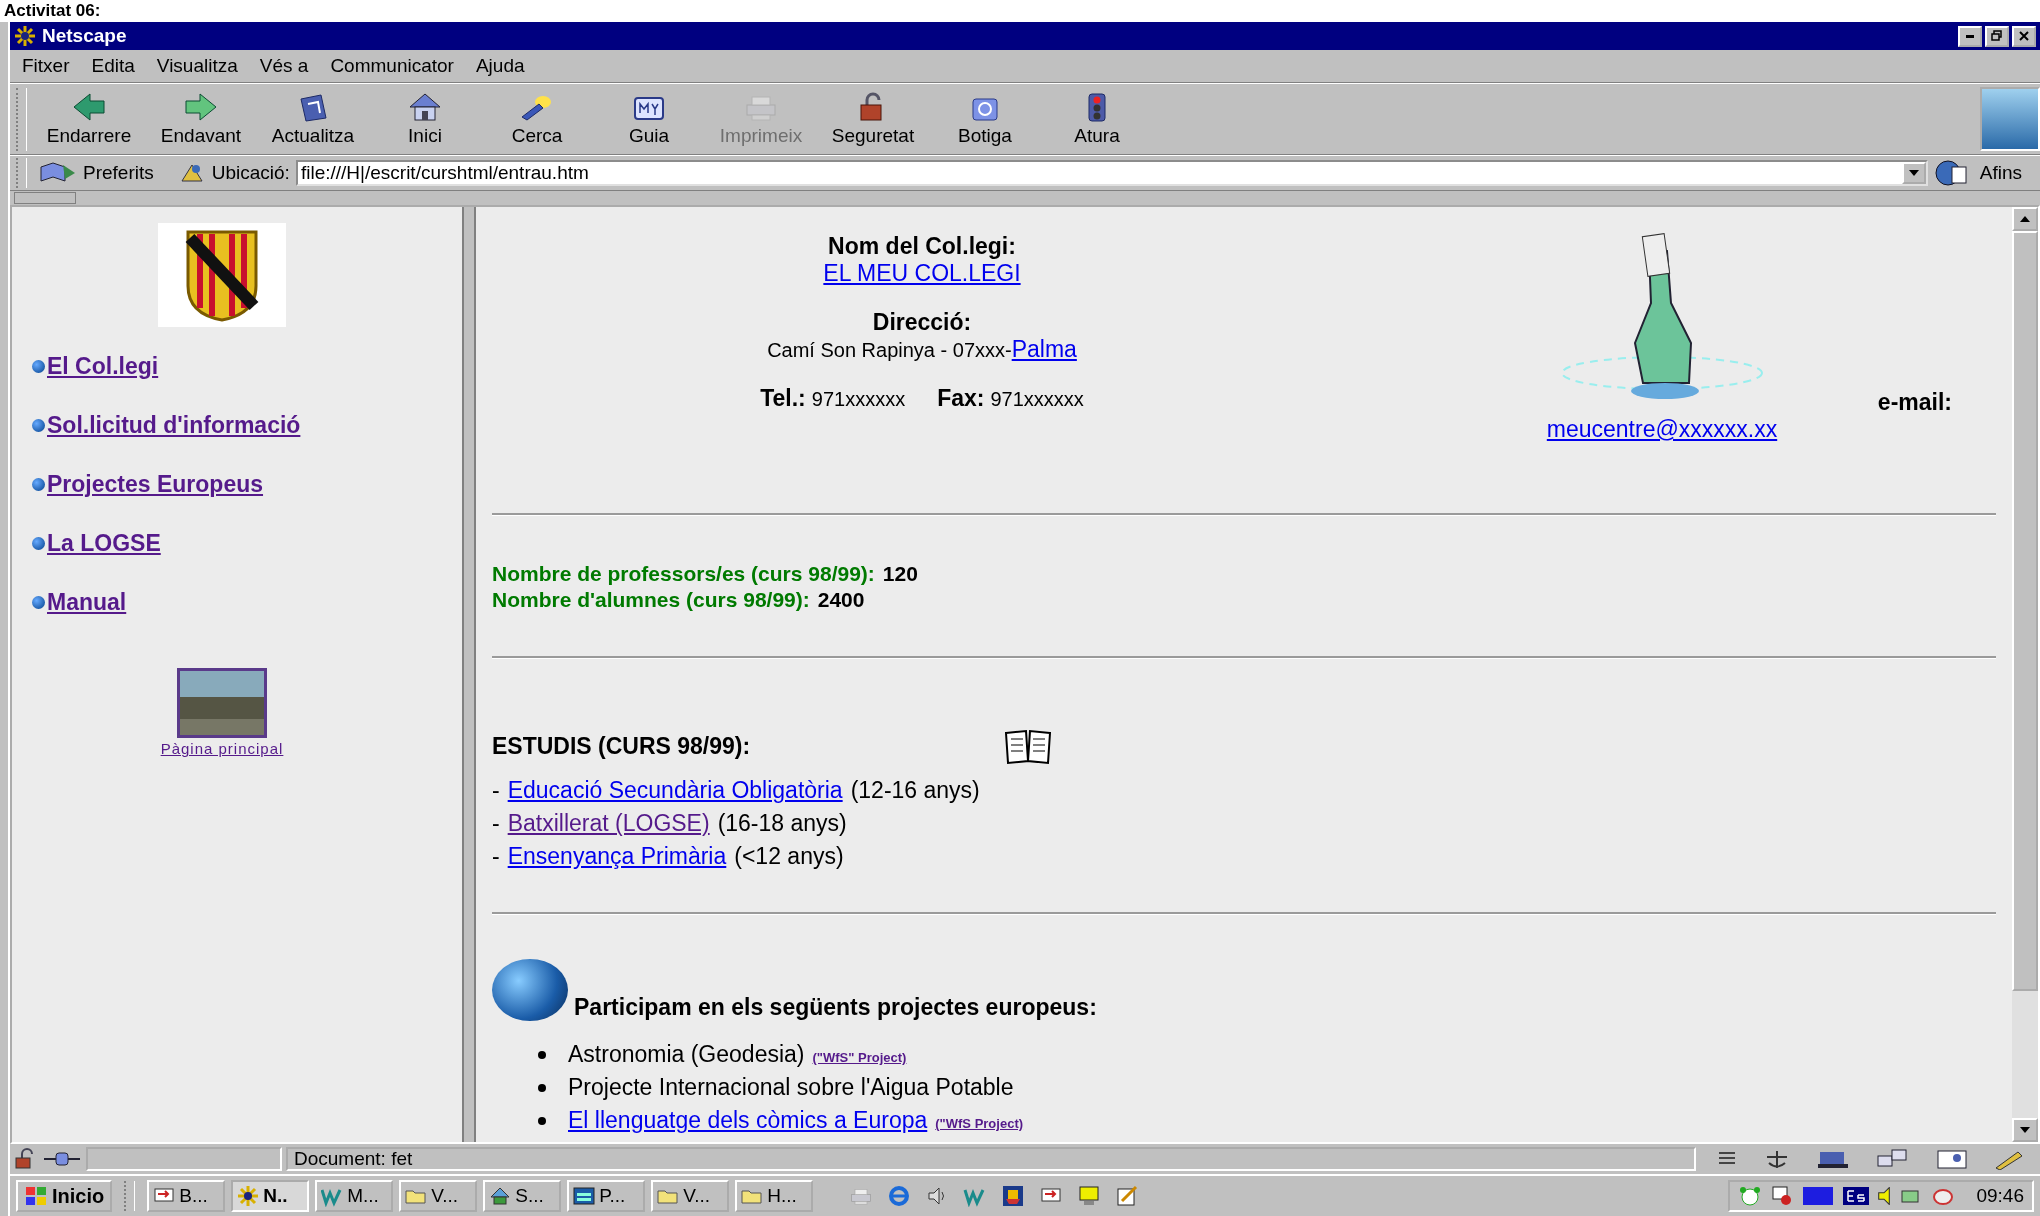 The height and width of the screenshot is (1216, 2040). I want to click on menu-item: Fitxer, so click(46, 66).